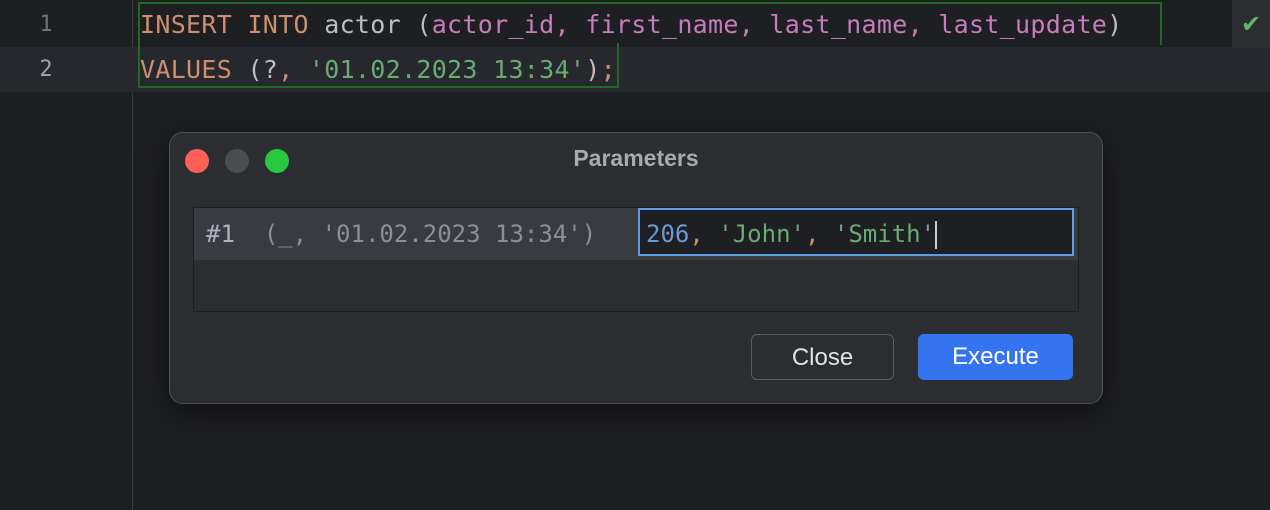 Image resolution: width=1270 pixels, height=510 pixels. Describe the element at coordinates (761, 234) in the screenshot. I see `value-string: 'John'` at that location.